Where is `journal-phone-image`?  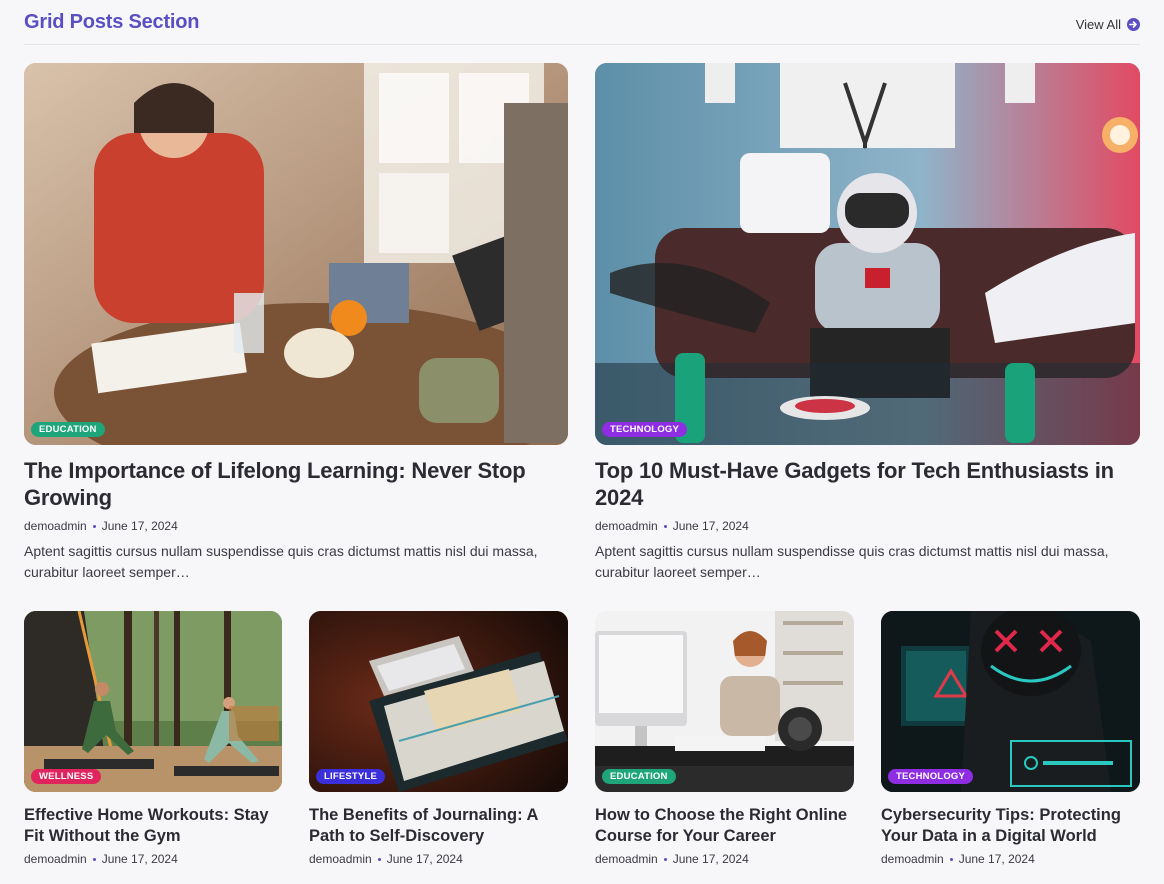 journal-phone-image is located at coordinates (438, 701).